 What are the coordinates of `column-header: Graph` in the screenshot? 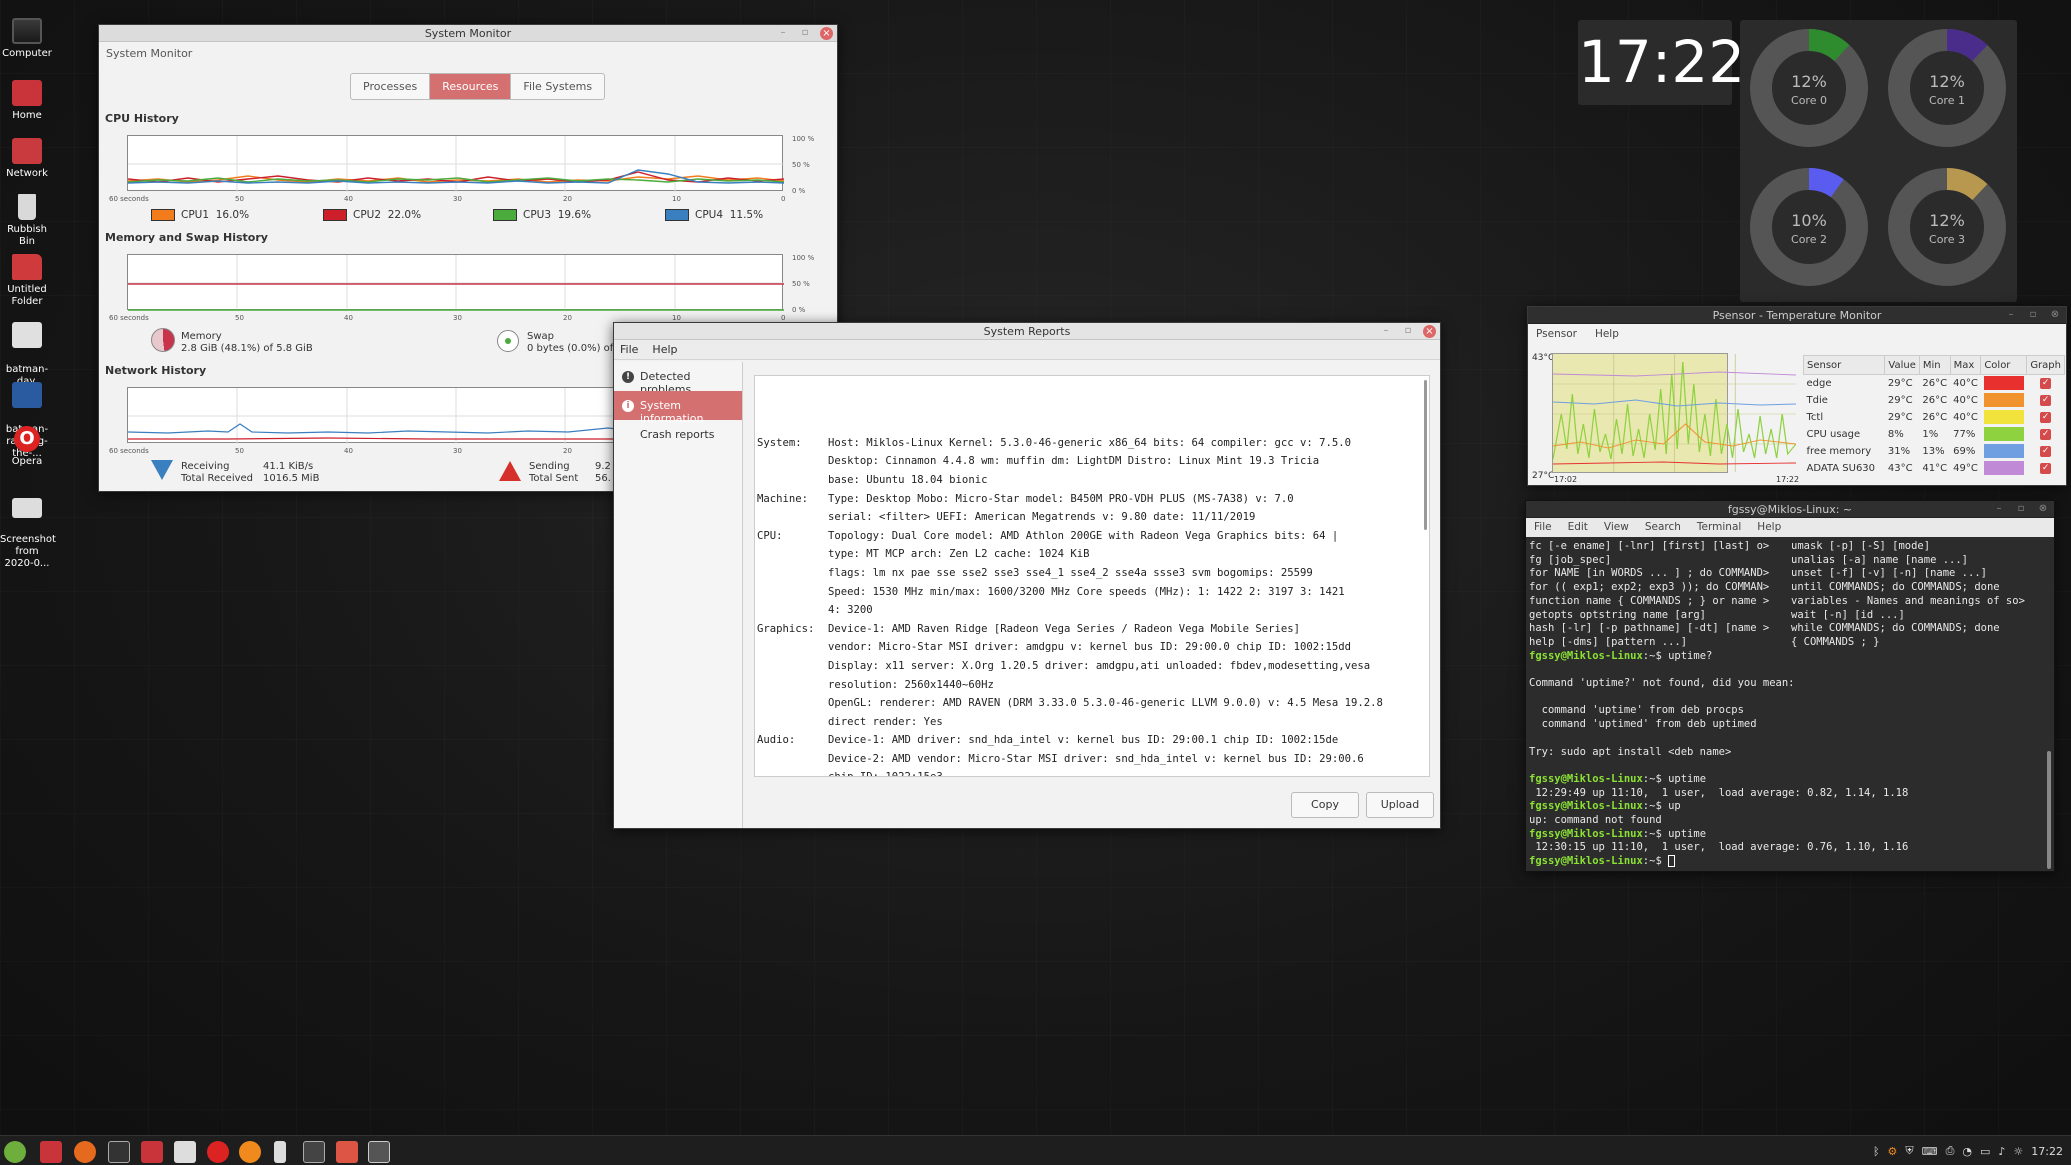 It's located at (2045, 365).